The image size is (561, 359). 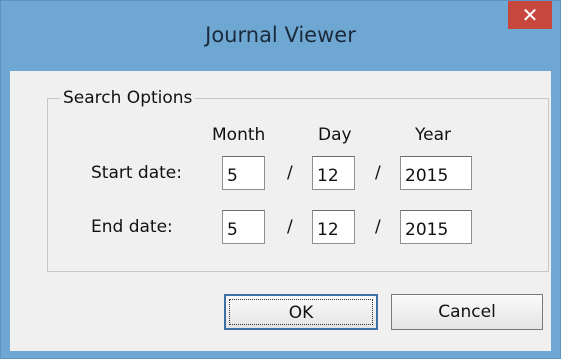 I want to click on close-button: ✕, so click(x=530, y=15).